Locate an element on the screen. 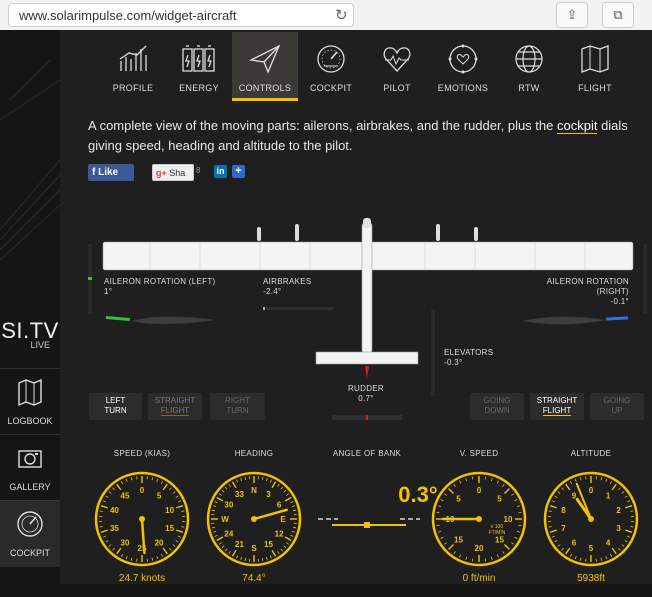 This screenshot has width=652, height=597. tab-energy: ENERGY is located at coordinates (199, 65).